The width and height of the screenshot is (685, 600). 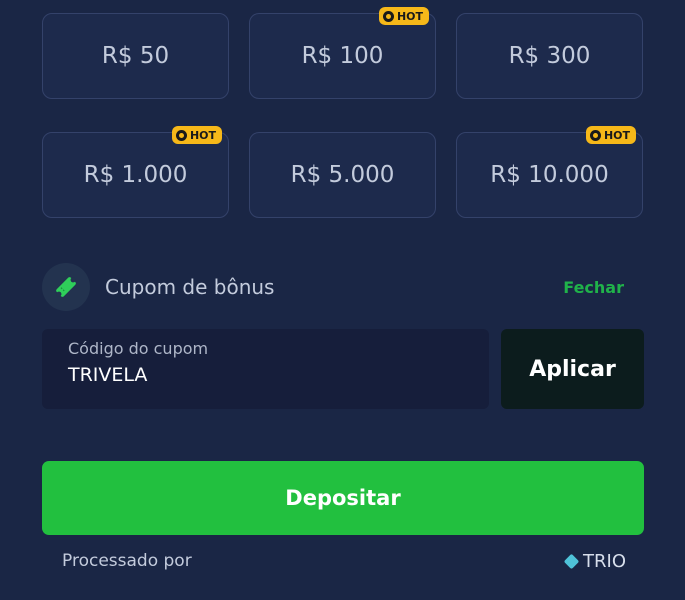 I want to click on coupon-code-field: Código do cupom TRIVELA, so click(x=265, y=369).